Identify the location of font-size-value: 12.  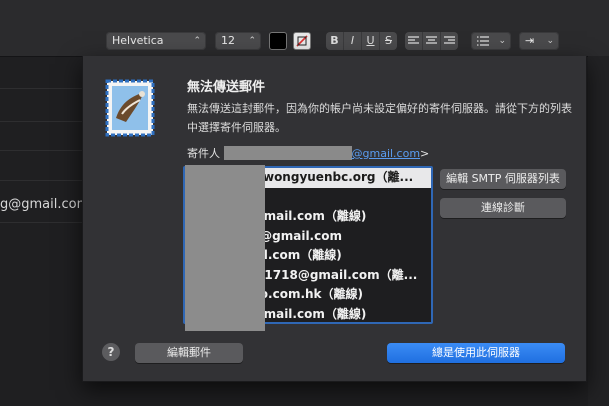
(228, 40).